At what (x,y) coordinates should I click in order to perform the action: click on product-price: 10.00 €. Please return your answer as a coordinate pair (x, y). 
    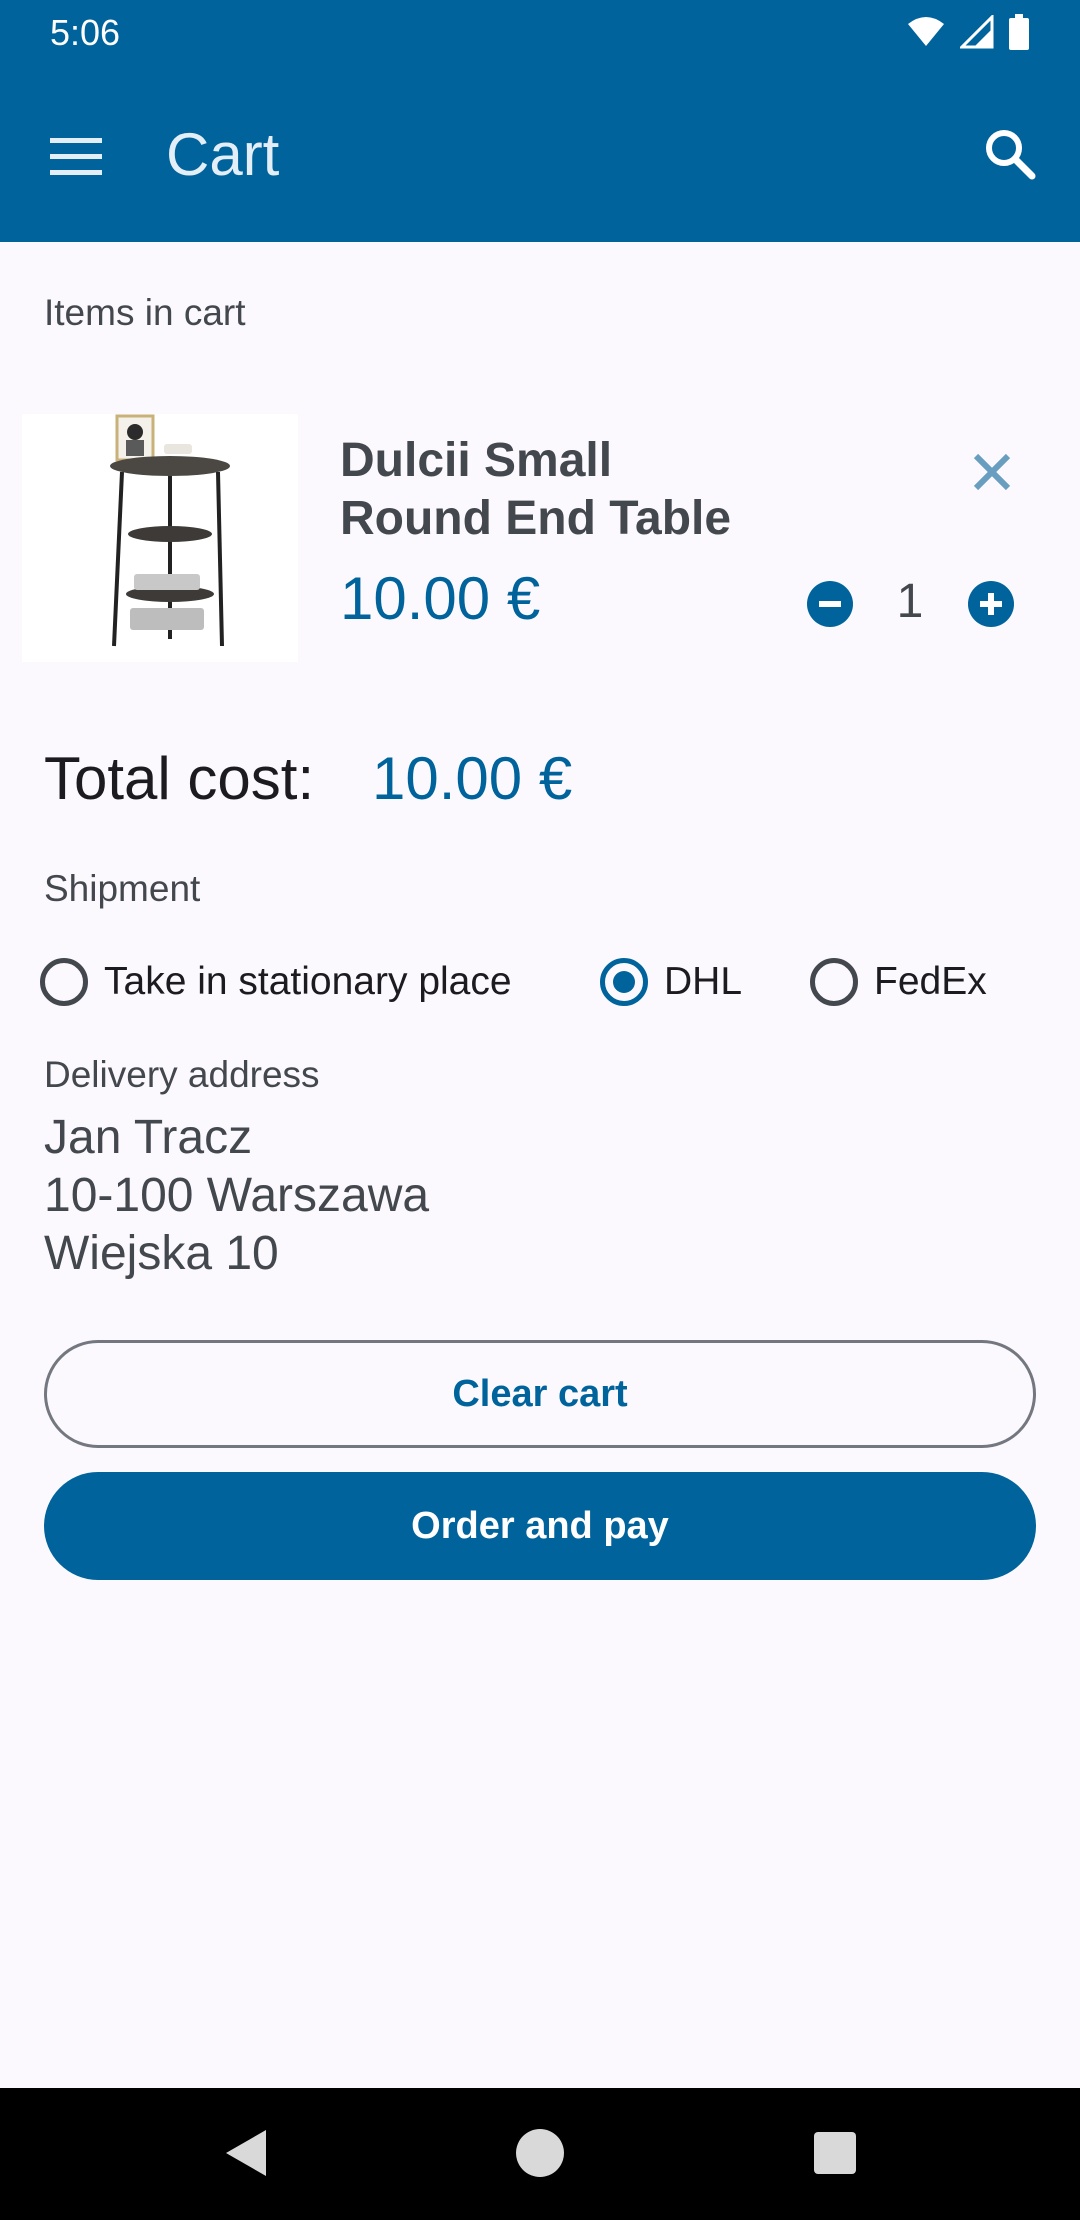
    Looking at the image, I should click on (440, 598).